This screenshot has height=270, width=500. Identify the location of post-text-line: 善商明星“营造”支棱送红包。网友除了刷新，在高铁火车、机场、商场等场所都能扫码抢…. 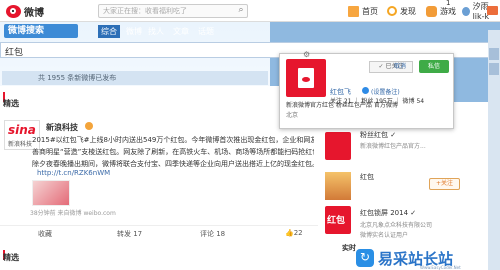
(173, 152).